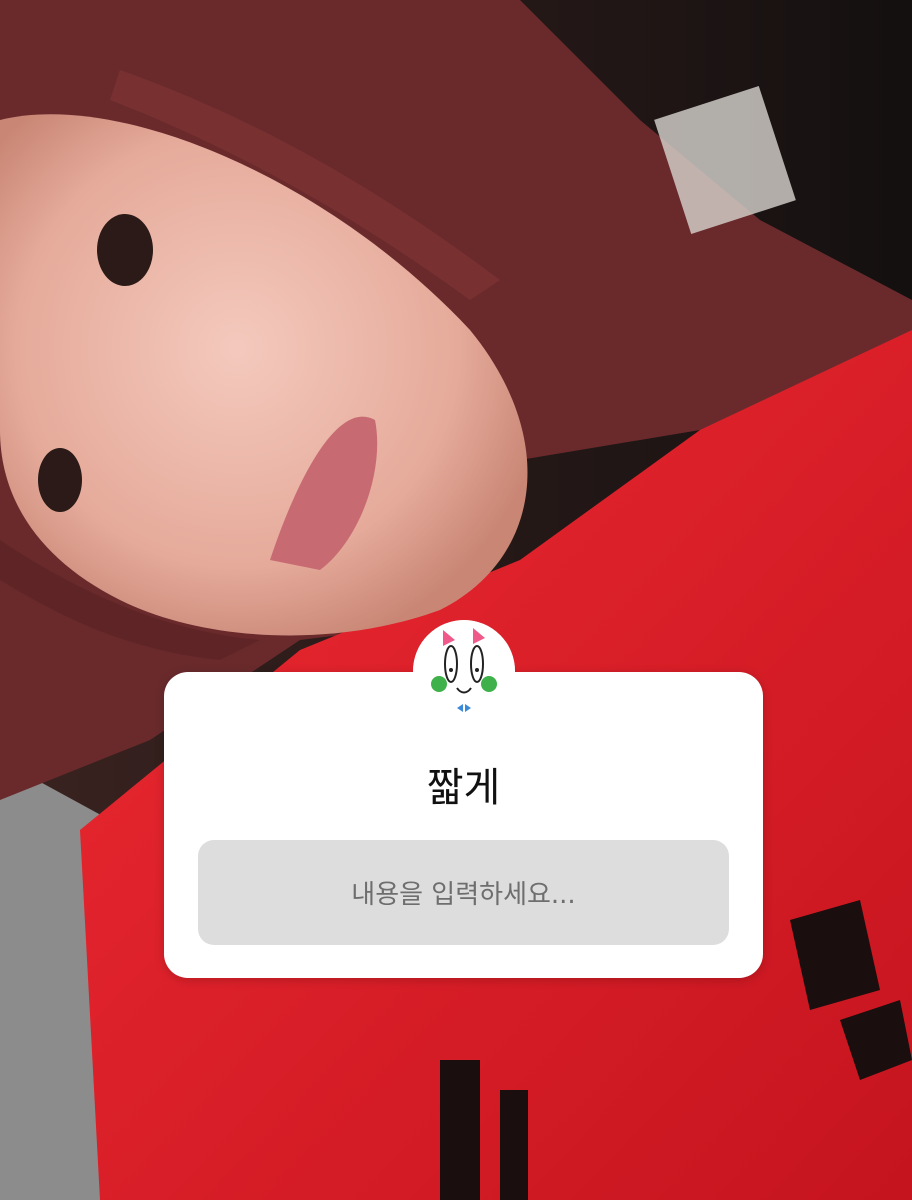 Image resolution: width=912 pixels, height=1200 pixels. Describe the element at coordinates (463, 788) in the screenshot. I see `question-title: 짧게` at that location.